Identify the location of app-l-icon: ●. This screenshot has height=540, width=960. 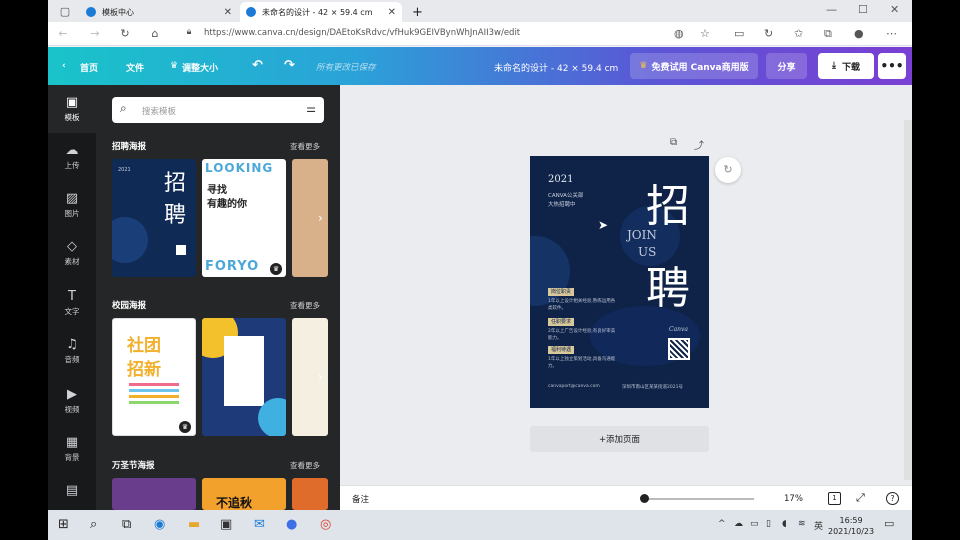
(291, 524).